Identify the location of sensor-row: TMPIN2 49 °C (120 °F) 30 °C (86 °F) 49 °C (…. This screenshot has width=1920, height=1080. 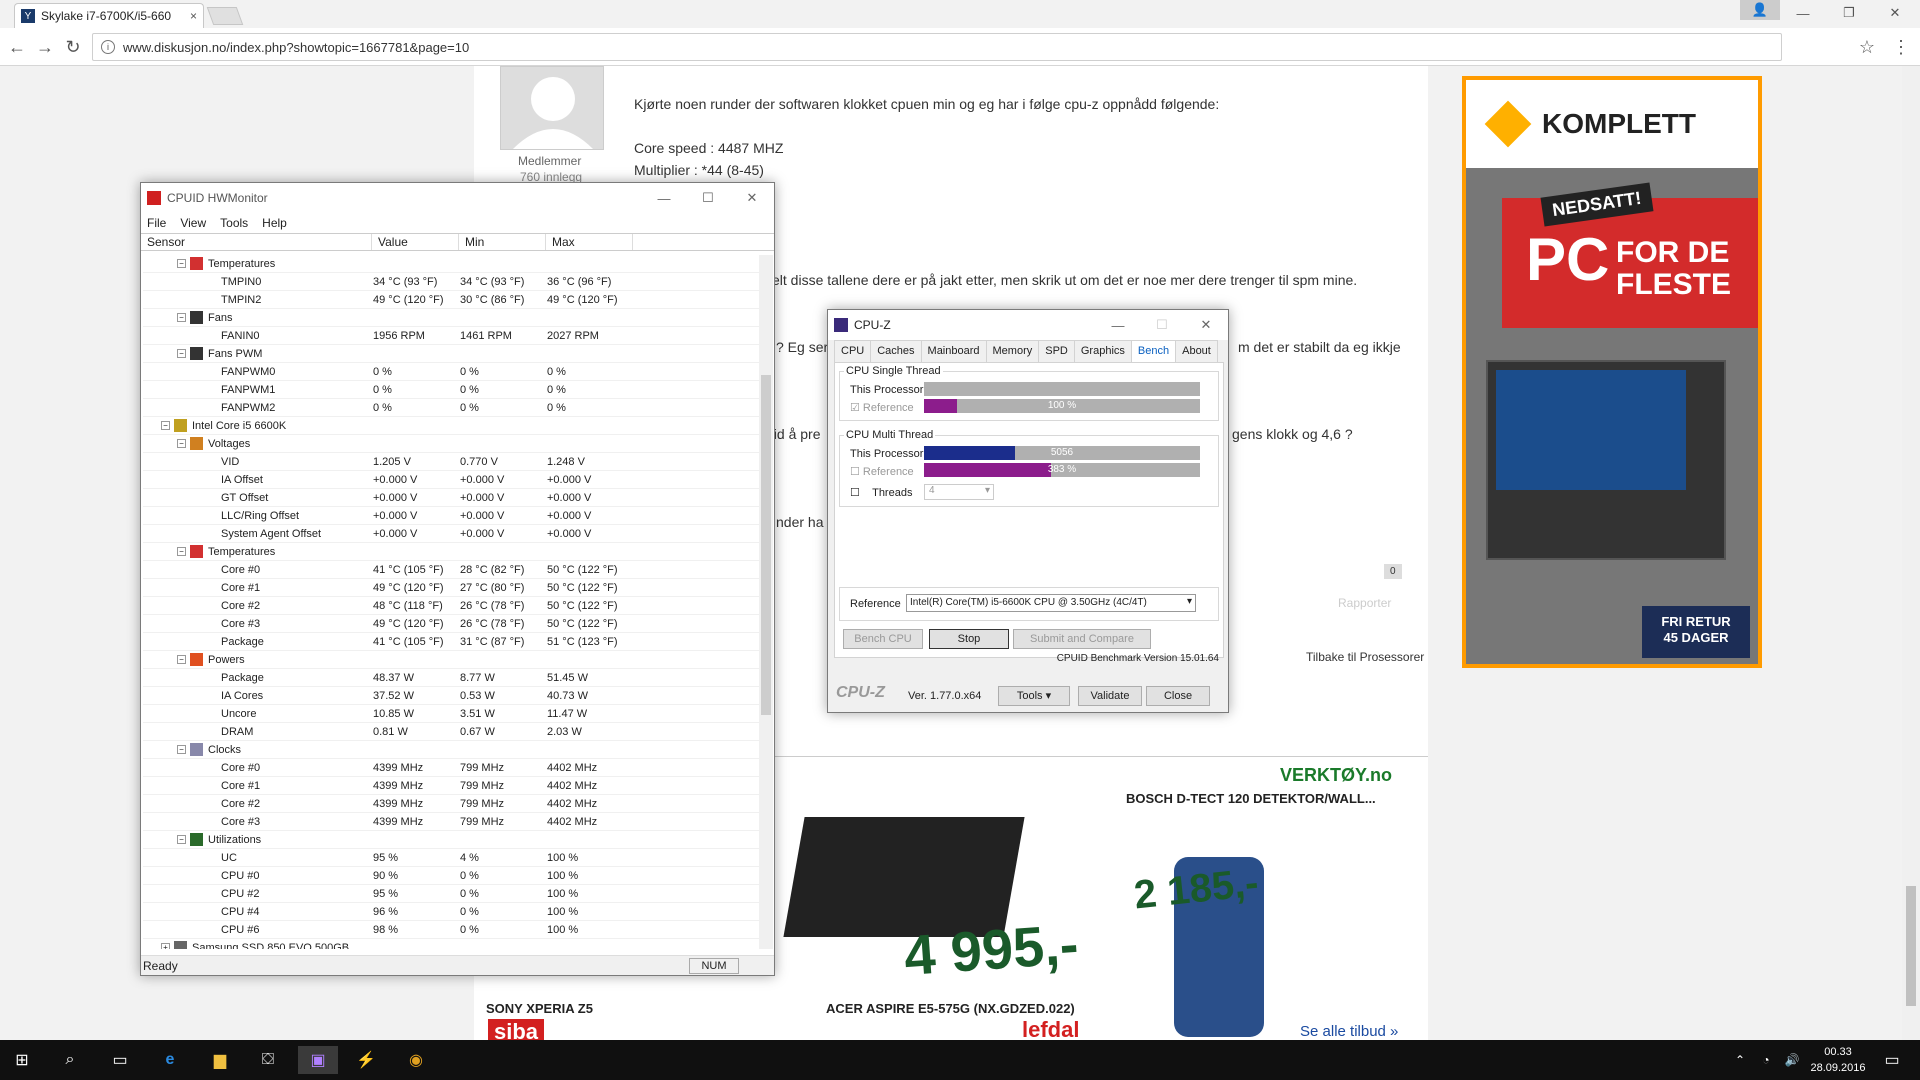
(452, 300).